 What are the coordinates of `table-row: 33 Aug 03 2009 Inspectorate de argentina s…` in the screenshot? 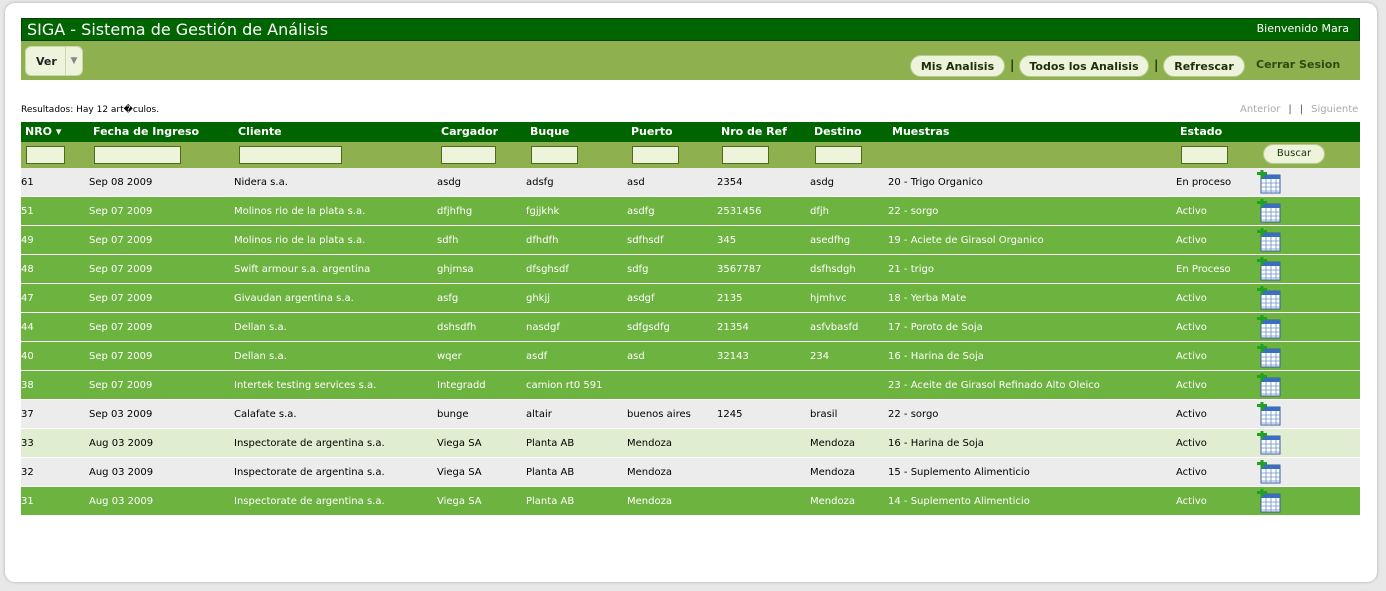 It's located at (690, 443).